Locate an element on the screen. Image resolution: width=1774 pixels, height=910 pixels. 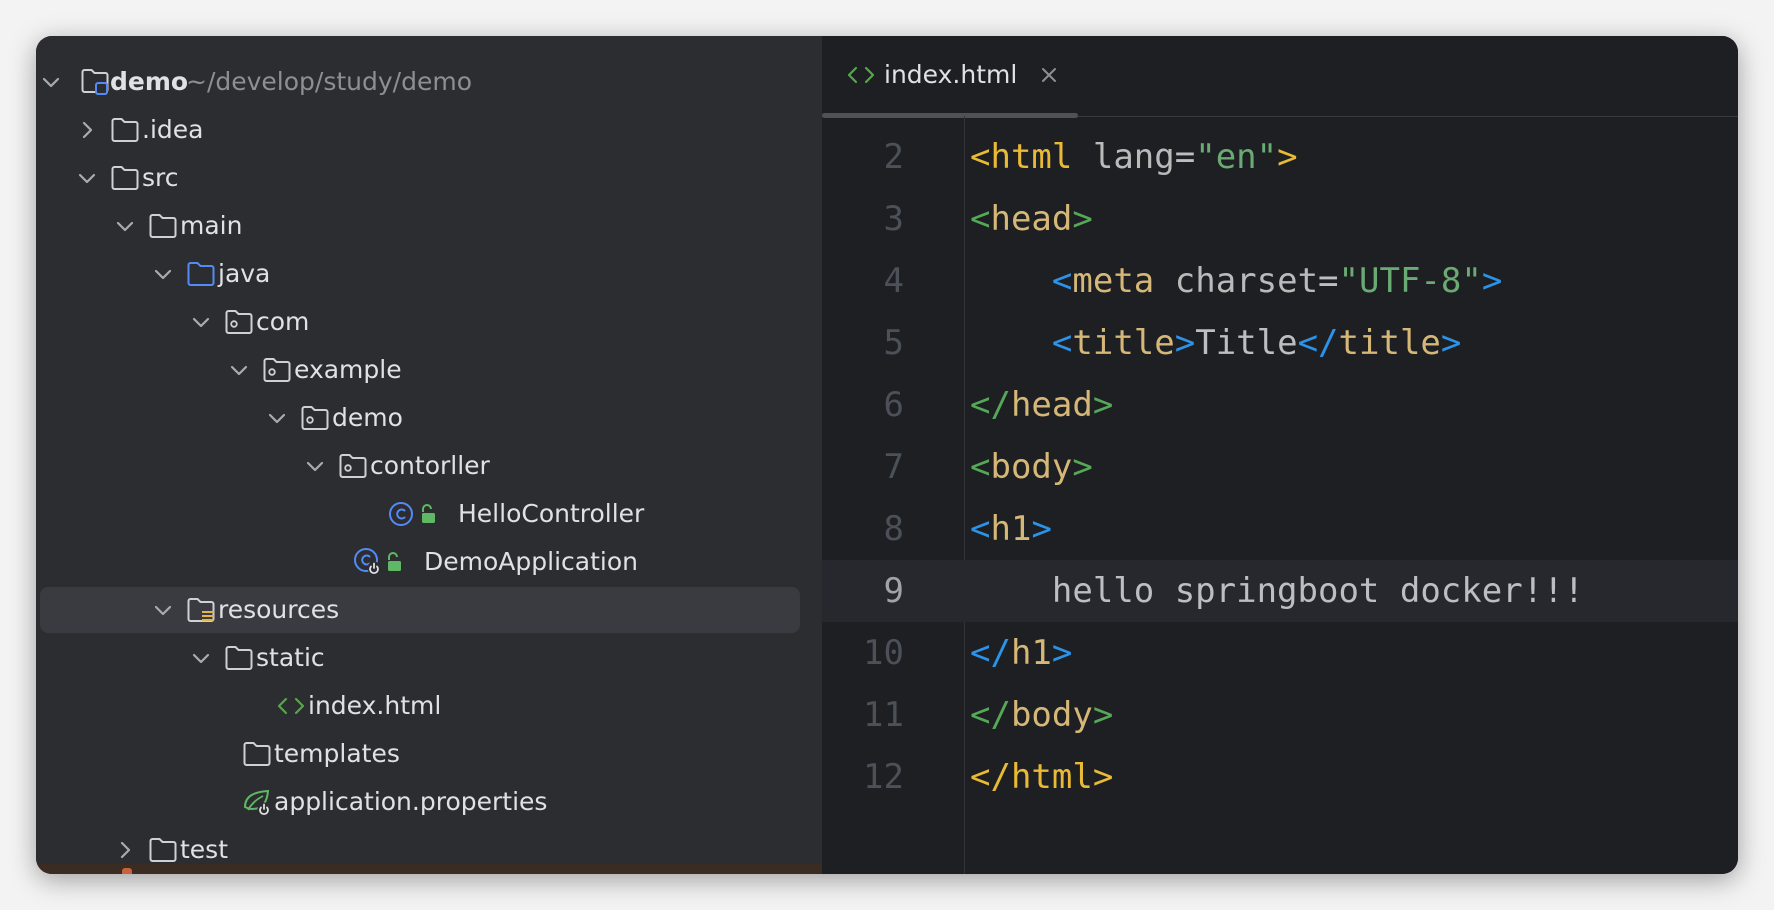
tree-row-com: com is located at coordinates (420, 322).